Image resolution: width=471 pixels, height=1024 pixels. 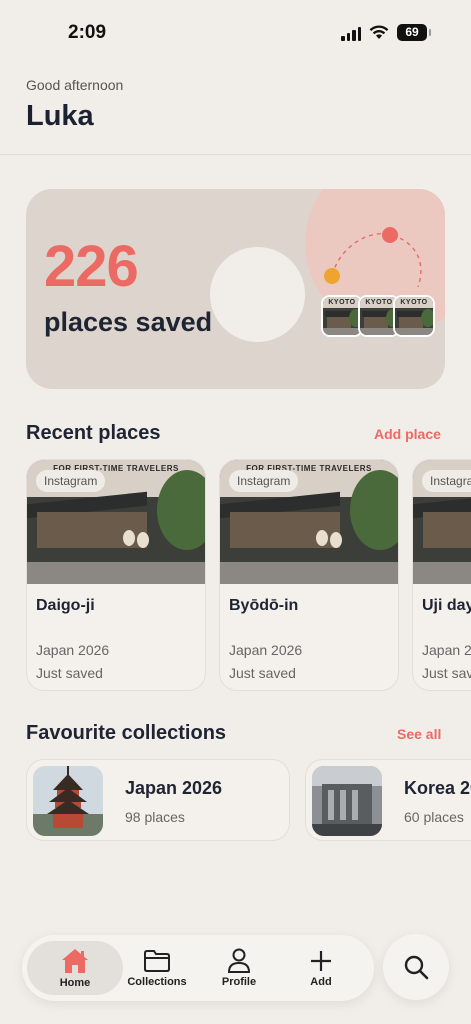 I want to click on nav-profile-label: Profile, so click(x=239, y=982).